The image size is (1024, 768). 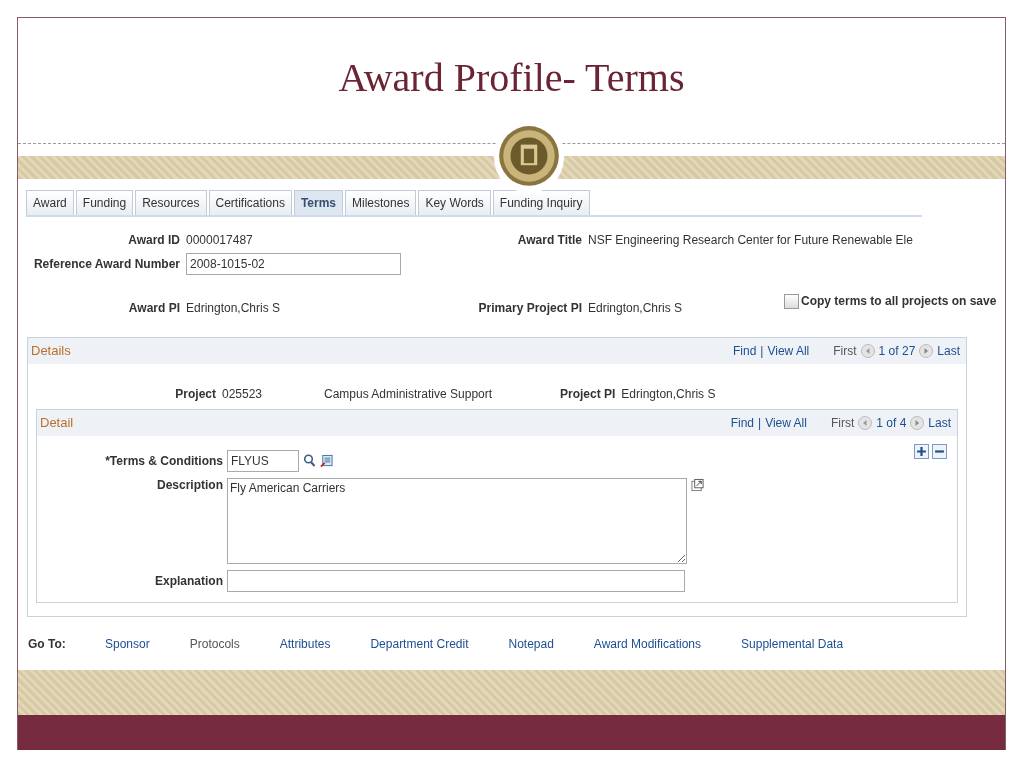 What do you see at coordinates (456, 580) in the screenshot?
I see `input-field` at bounding box center [456, 580].